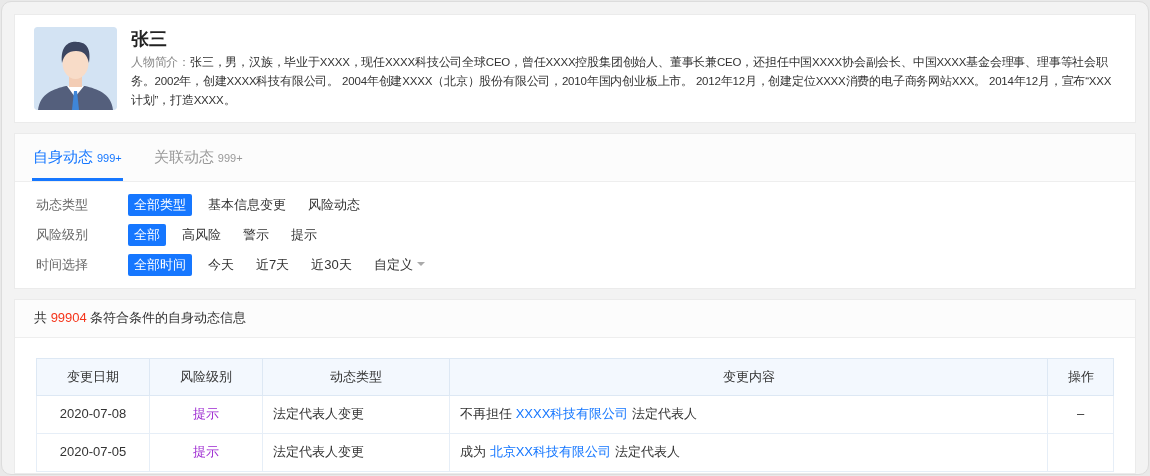 Image resolution: width=1150 pixels, height=476 pixels. Describe the element at coordinates (304, 234) in the screenshot. I see `filter-option: 提示` at that location.